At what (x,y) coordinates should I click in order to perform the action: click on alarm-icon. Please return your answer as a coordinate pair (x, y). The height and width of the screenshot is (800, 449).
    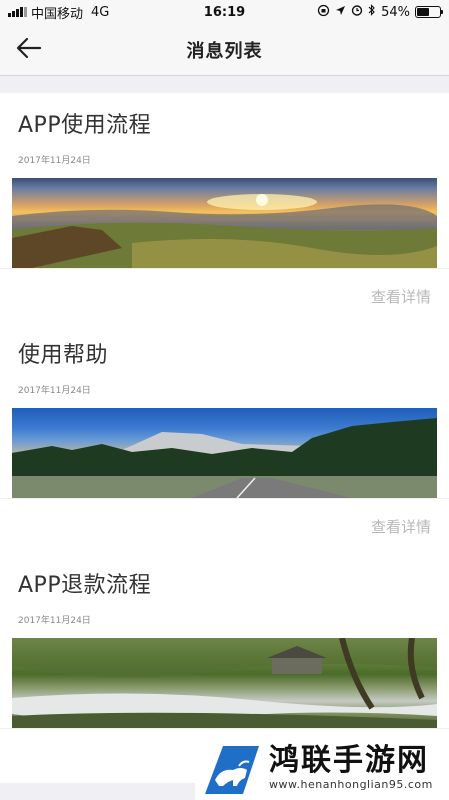
    Looking at the image, I should click on (357, 12).